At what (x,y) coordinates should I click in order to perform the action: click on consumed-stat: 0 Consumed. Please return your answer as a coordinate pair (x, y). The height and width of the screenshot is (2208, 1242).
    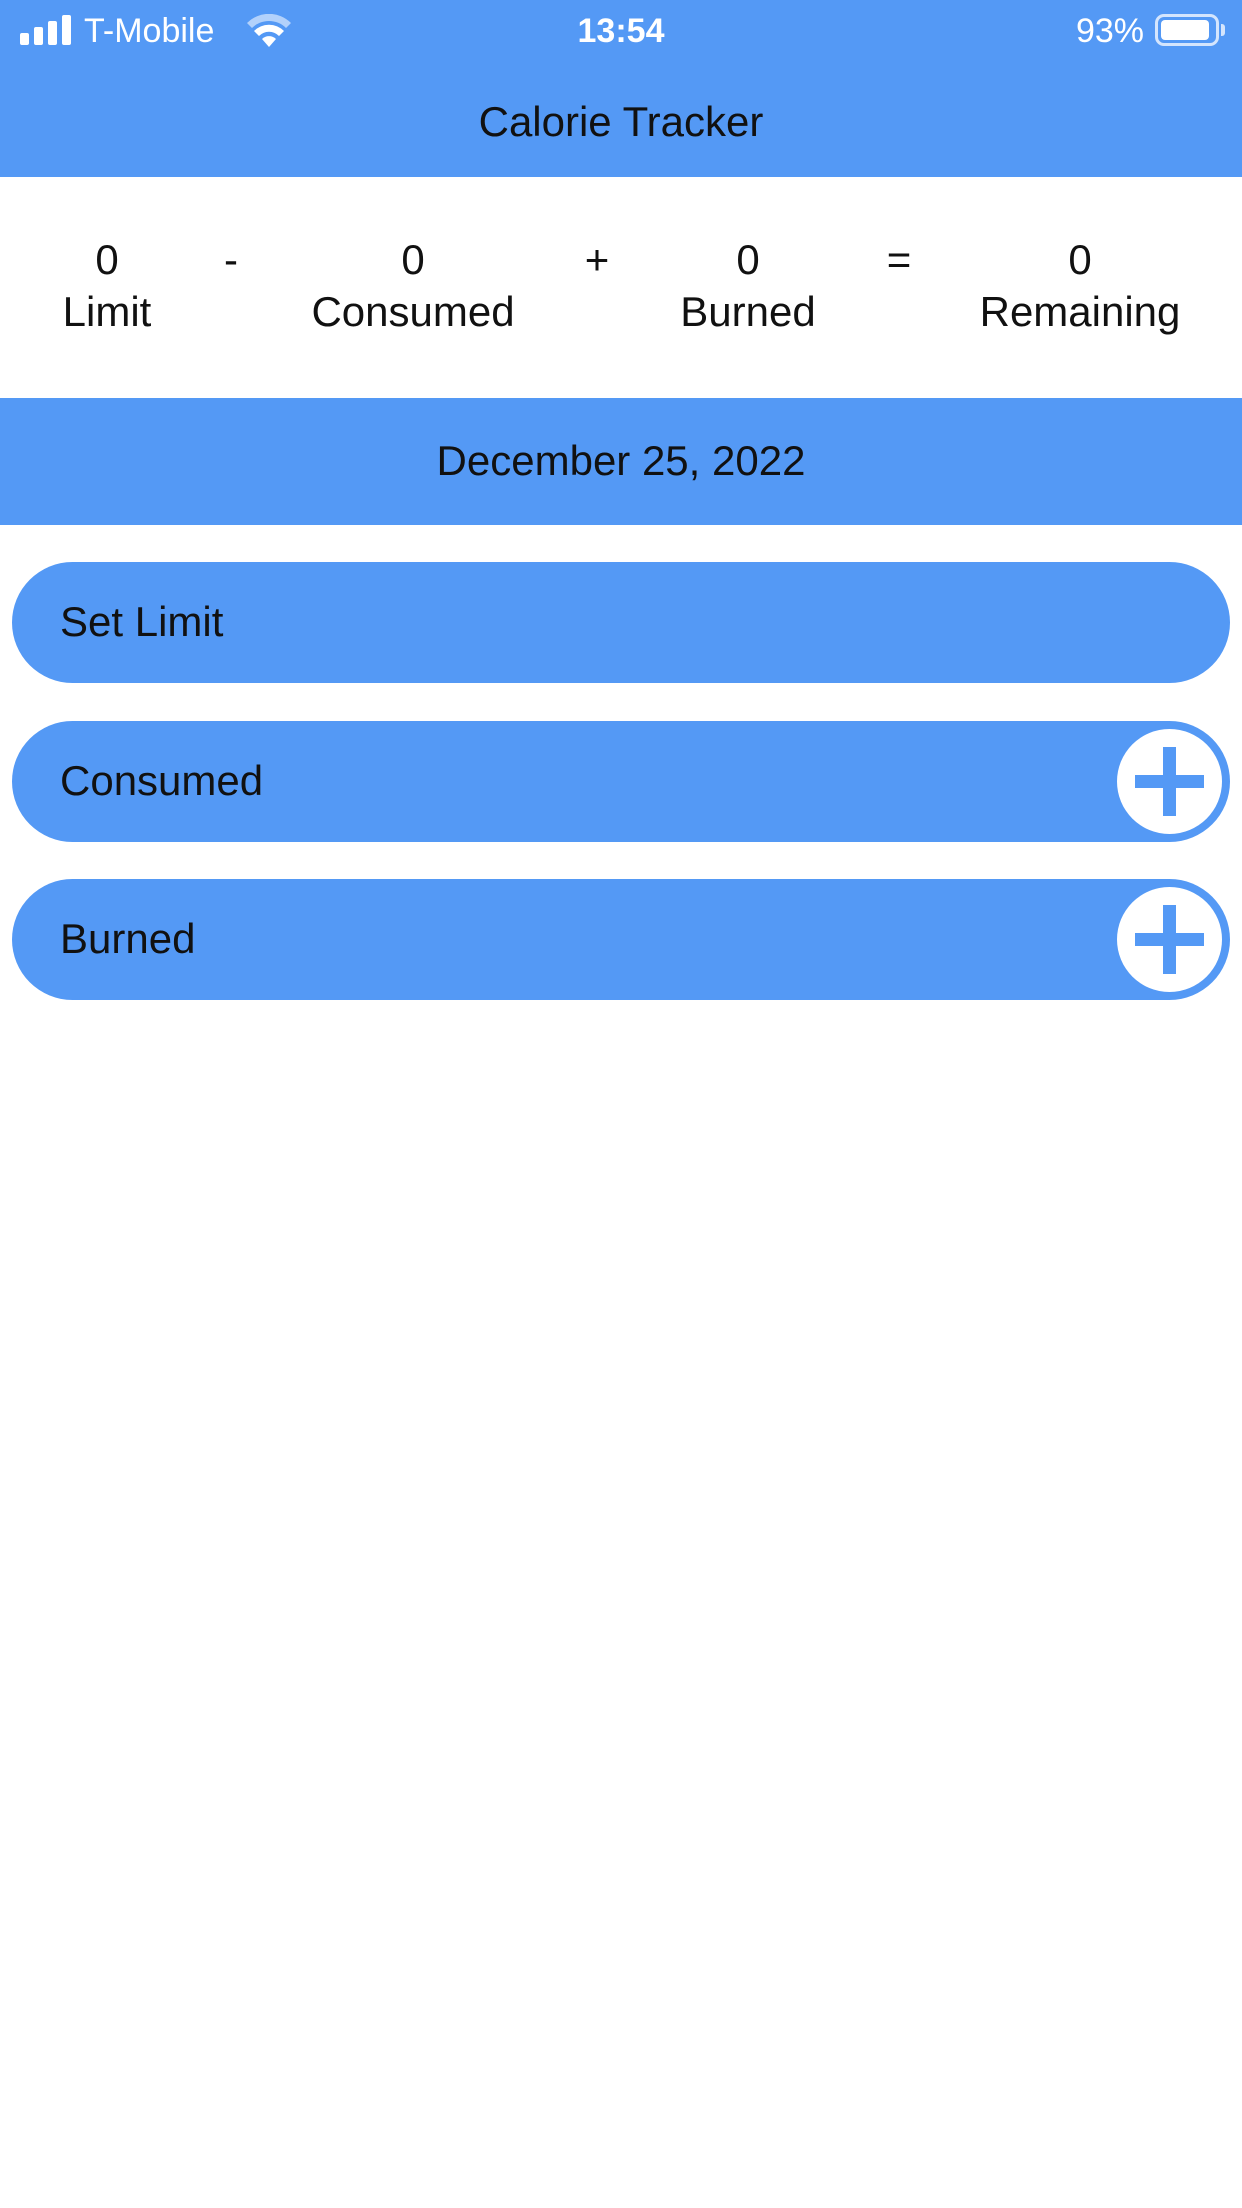
    Looking at the image, I should click on (413, 286).